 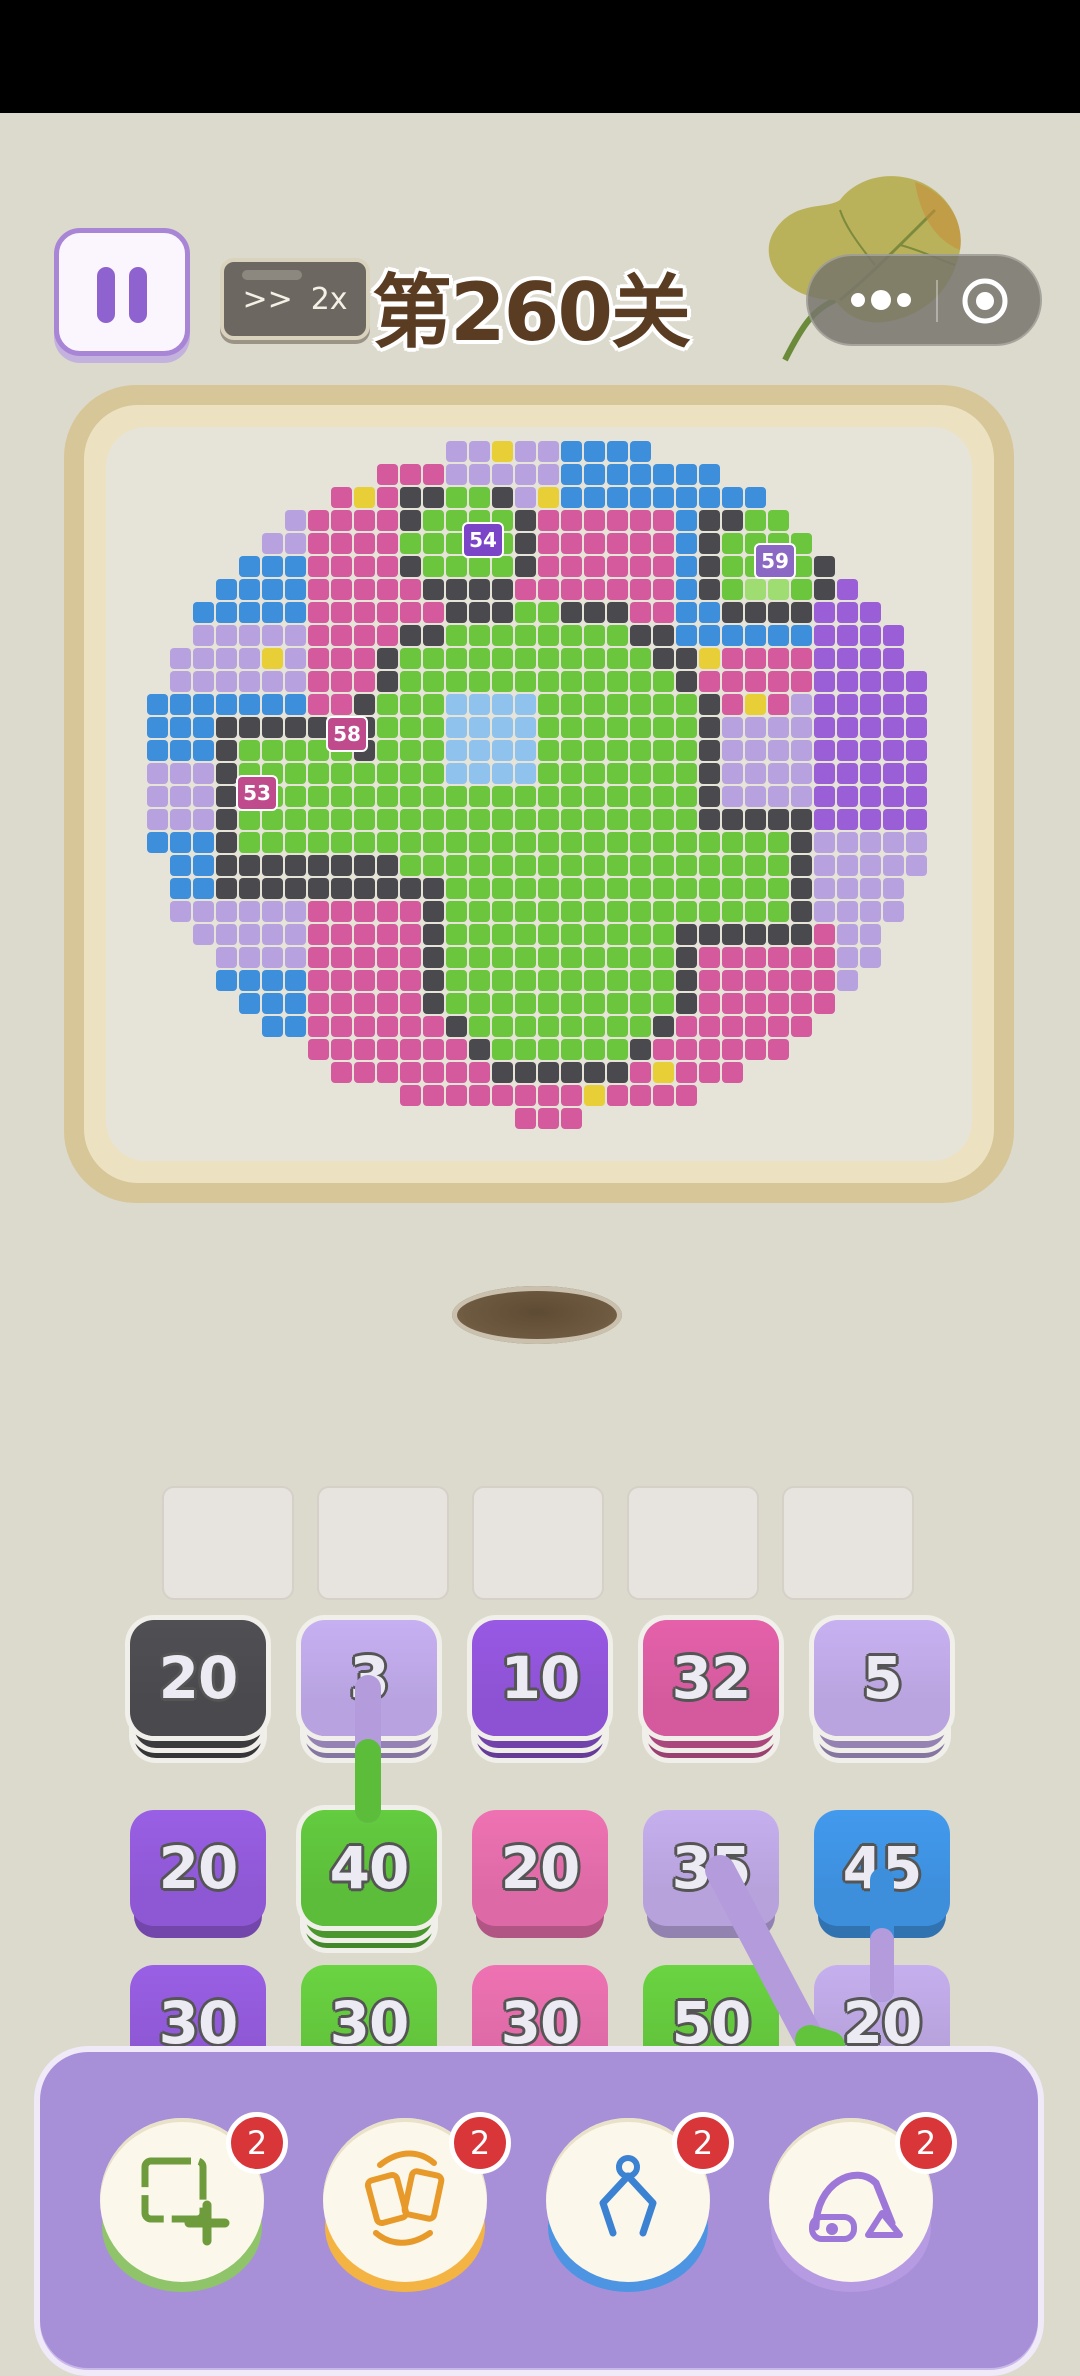 I want to click on status-bar, so click(x=540, y=56).